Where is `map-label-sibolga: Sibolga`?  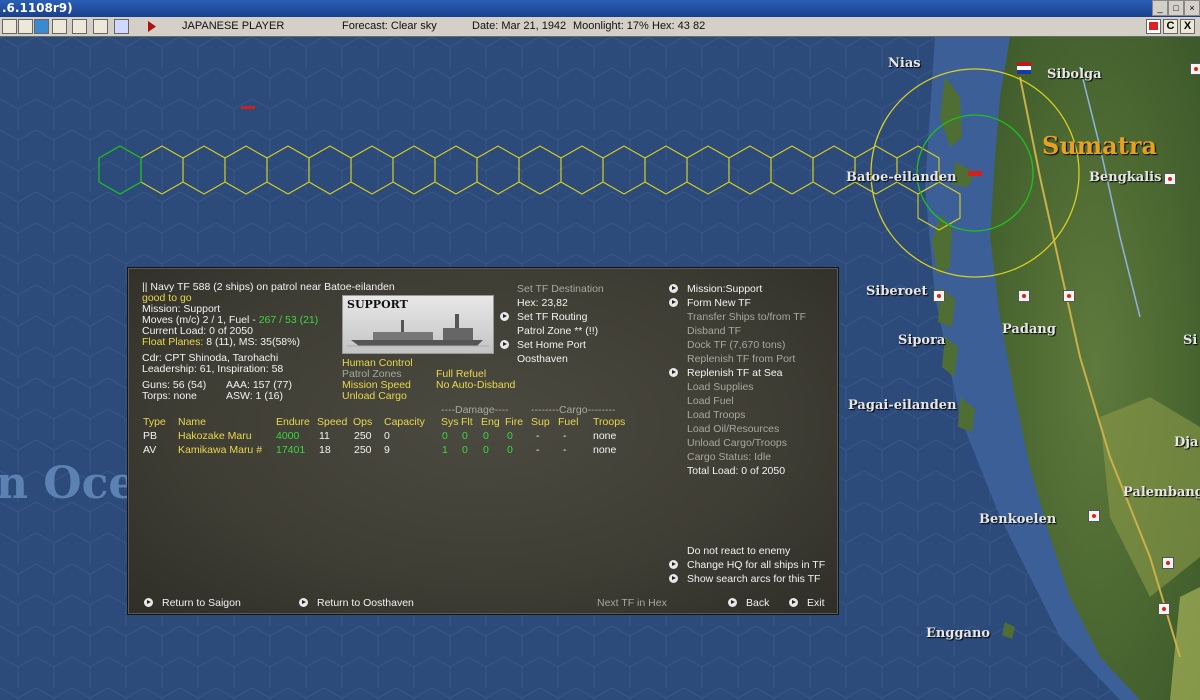 map-label-sibolga: Sibolga is located at coordinates (1074, 74).